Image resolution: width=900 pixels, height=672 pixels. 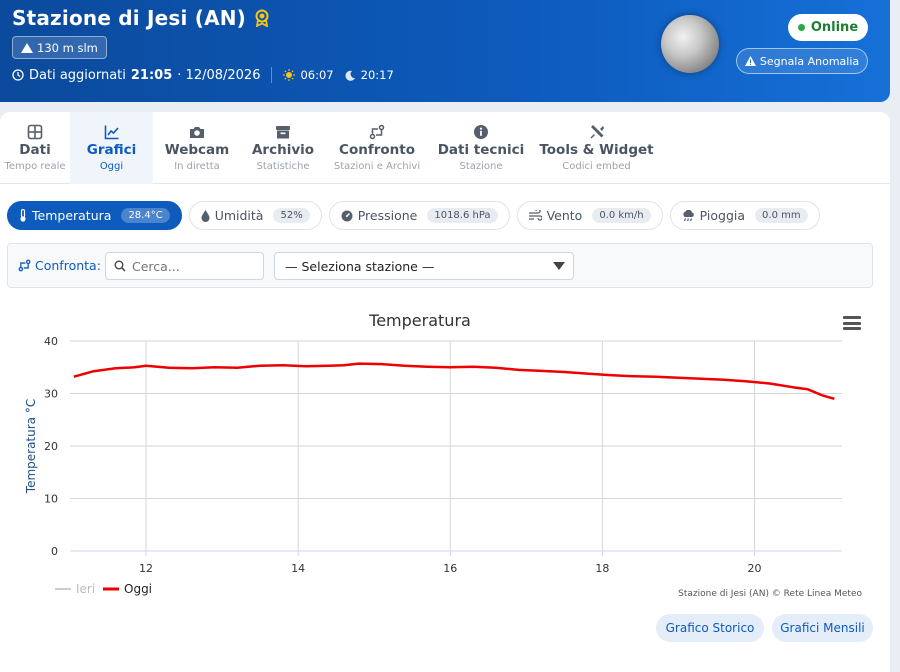 What do you see at coordinates (419, 215) in the screenshot?
I see `pill-pressione: Pressione 1018.6 hPa` at bounding box center [419, 215].